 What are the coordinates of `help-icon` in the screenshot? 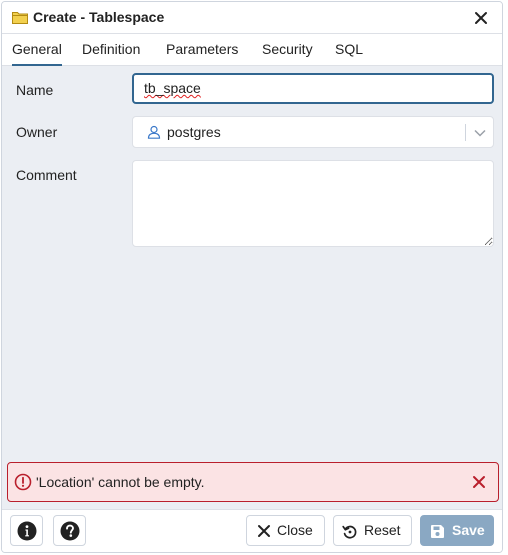 It's located at (70, 531).